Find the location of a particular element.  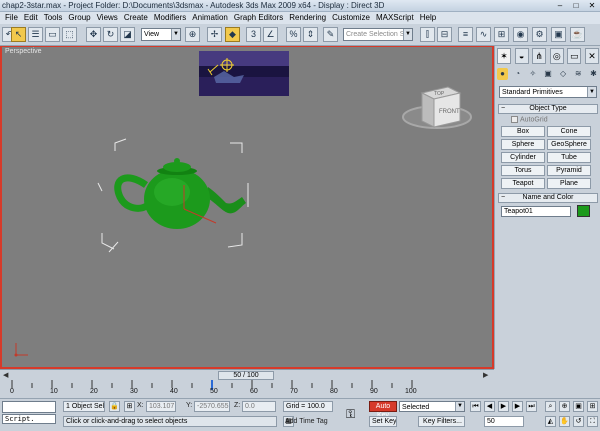

menu-file: File is located at coordinates (11, 18).